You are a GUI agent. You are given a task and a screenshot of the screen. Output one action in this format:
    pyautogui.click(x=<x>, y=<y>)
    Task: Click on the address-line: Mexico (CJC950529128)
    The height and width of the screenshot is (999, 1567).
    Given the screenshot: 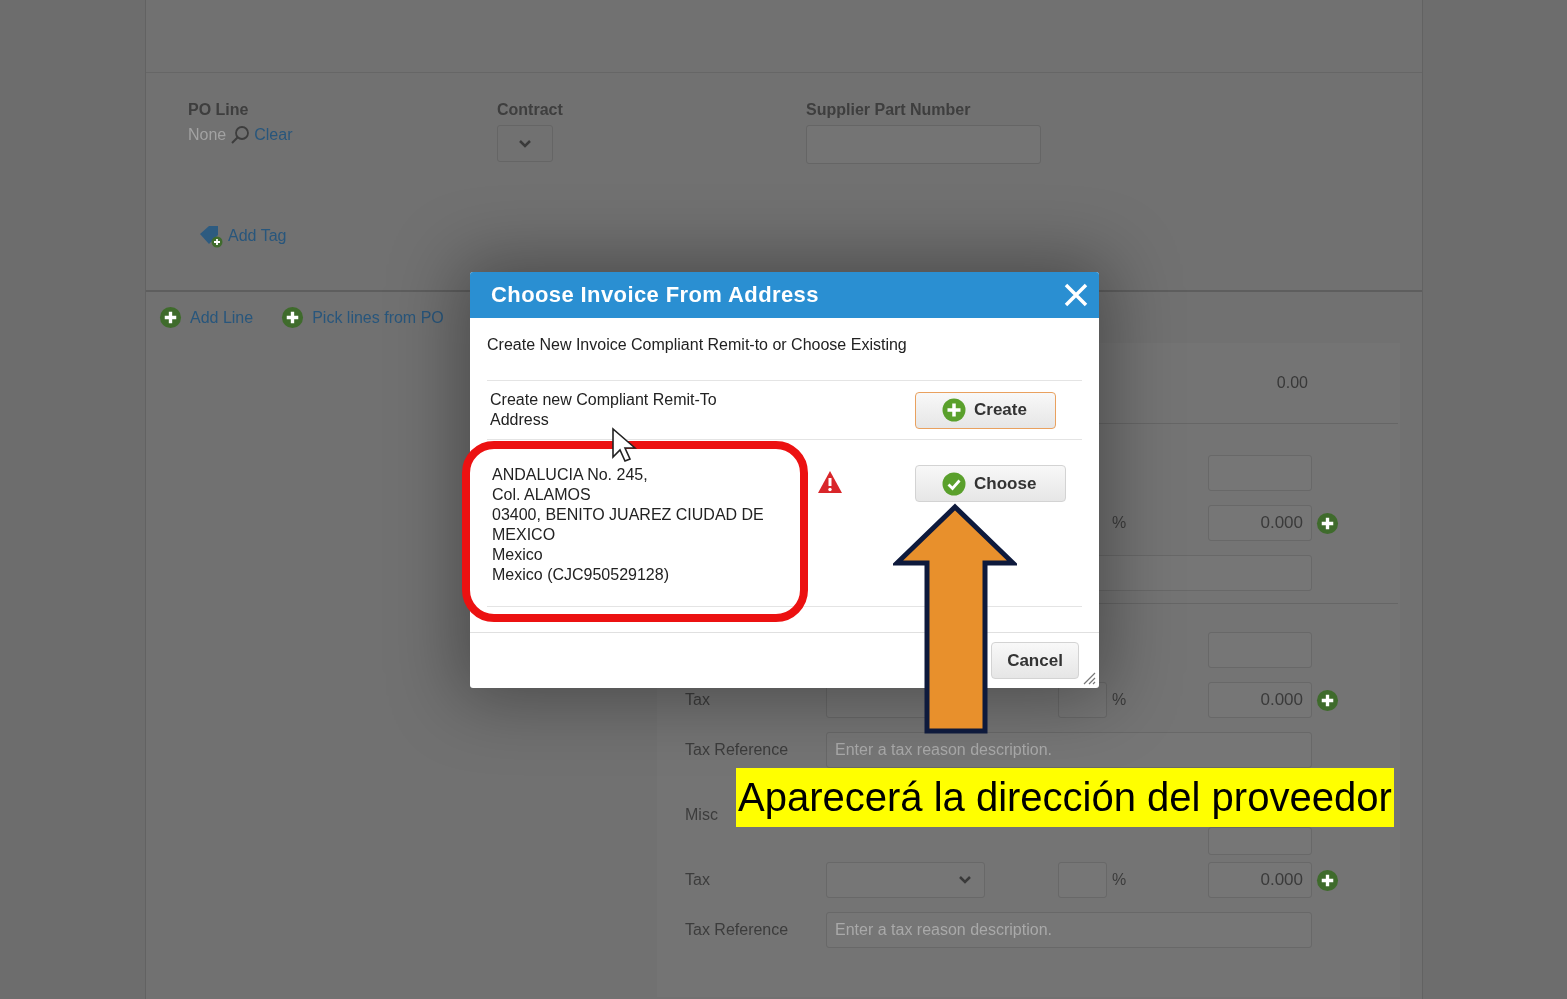 What is the action you would take?
    pyautogui.click(x=580, y=575)
    